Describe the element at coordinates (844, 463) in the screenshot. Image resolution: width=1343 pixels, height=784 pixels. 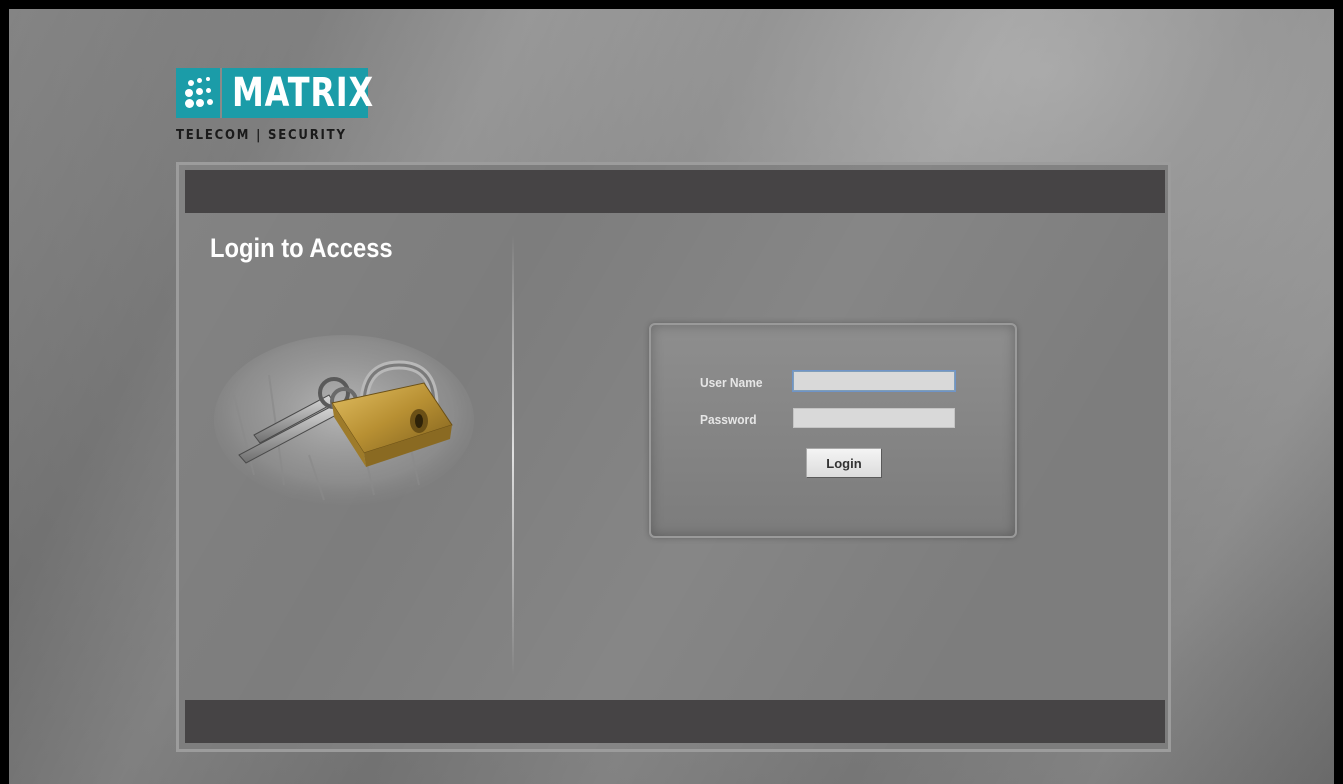
I see `login-button: Login` at that location.